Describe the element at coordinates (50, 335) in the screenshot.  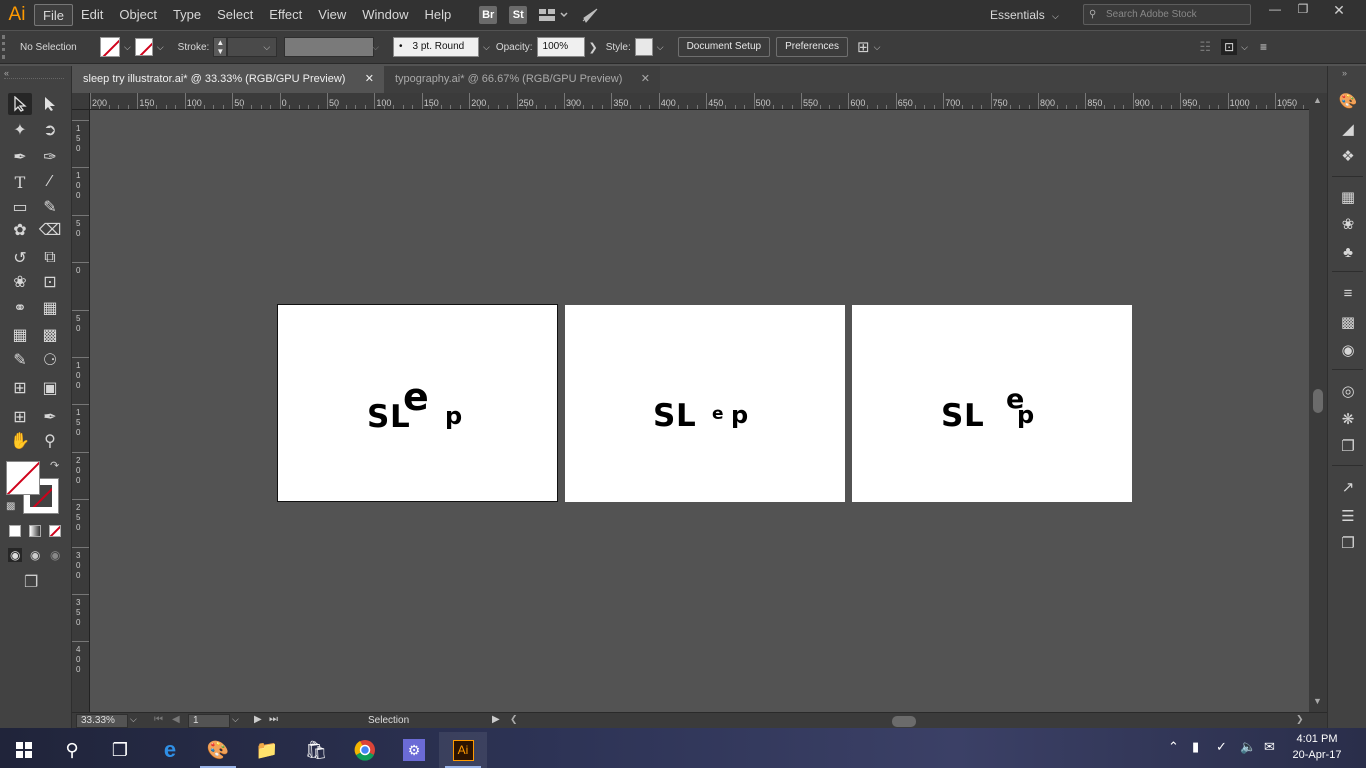
I see `gradient-tool-icon: ▩` at that location.